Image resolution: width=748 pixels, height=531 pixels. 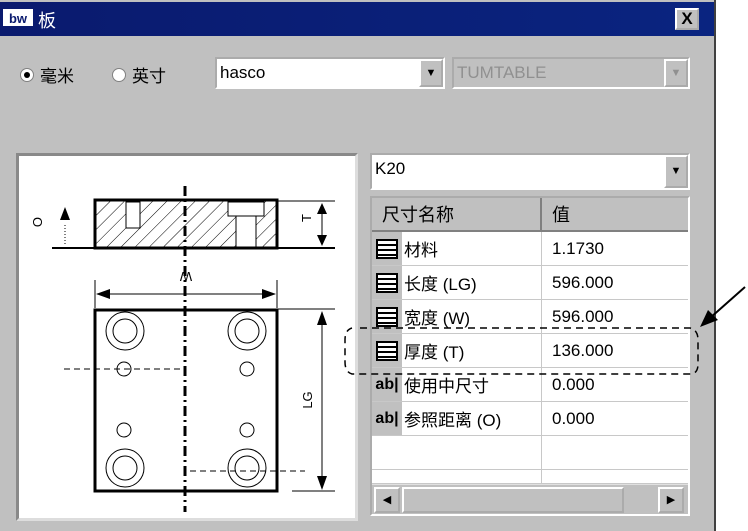 I want to click on highlight-box, so click(x=521, y=351).